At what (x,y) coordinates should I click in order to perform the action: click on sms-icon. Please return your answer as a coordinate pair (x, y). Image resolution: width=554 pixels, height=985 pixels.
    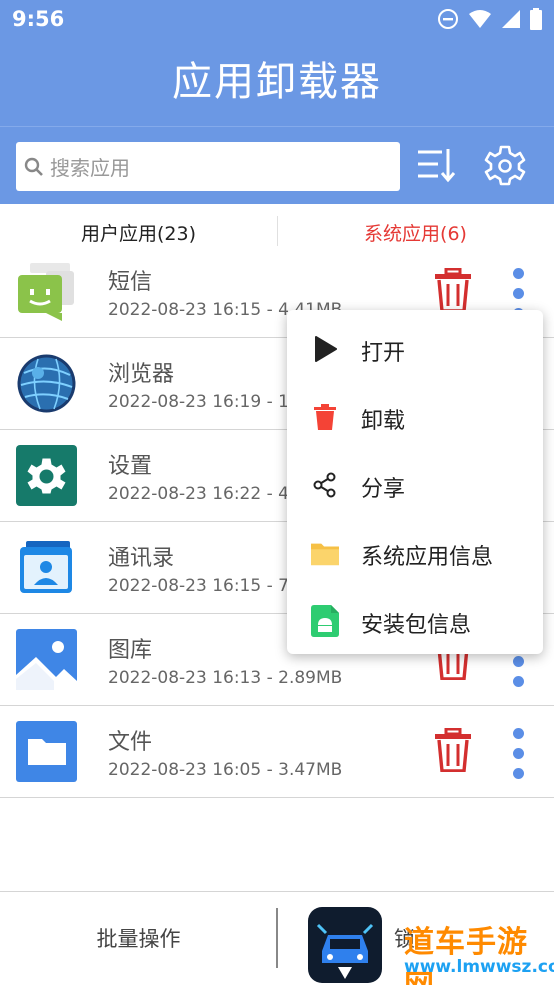
    Looking at the image, I should click on (46, 292).